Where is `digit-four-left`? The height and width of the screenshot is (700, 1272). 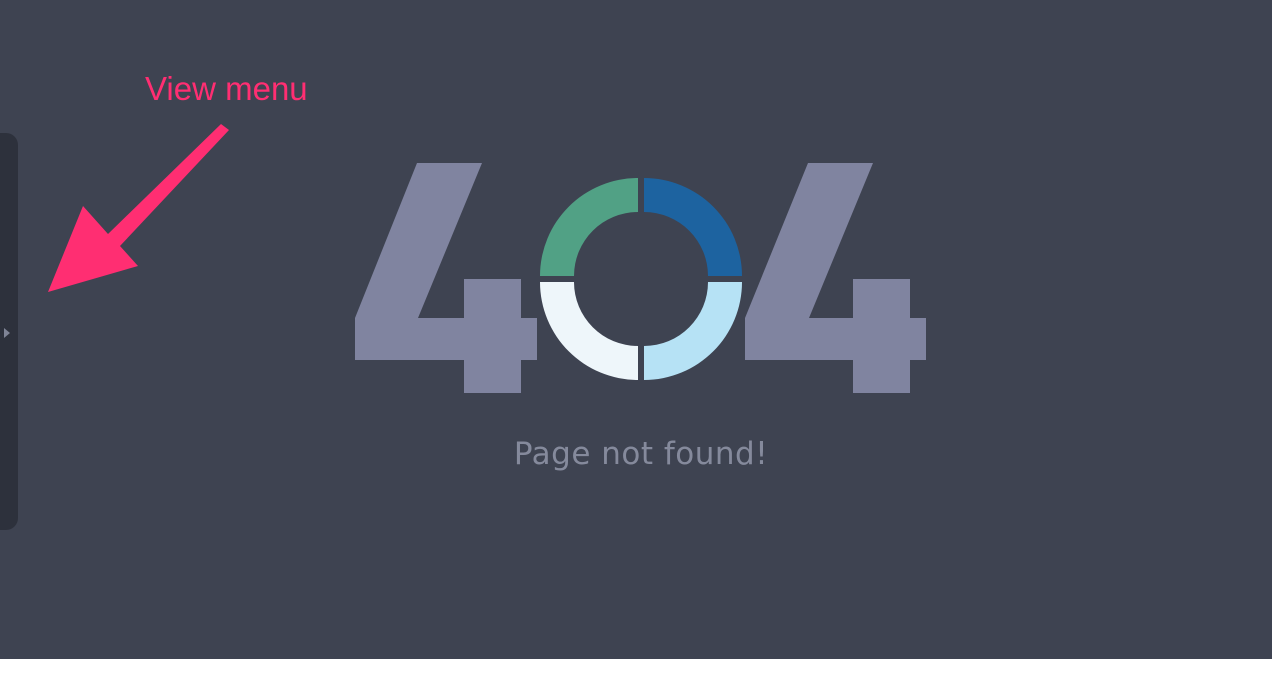 digit-four-left is located at coordinates (446, 278).